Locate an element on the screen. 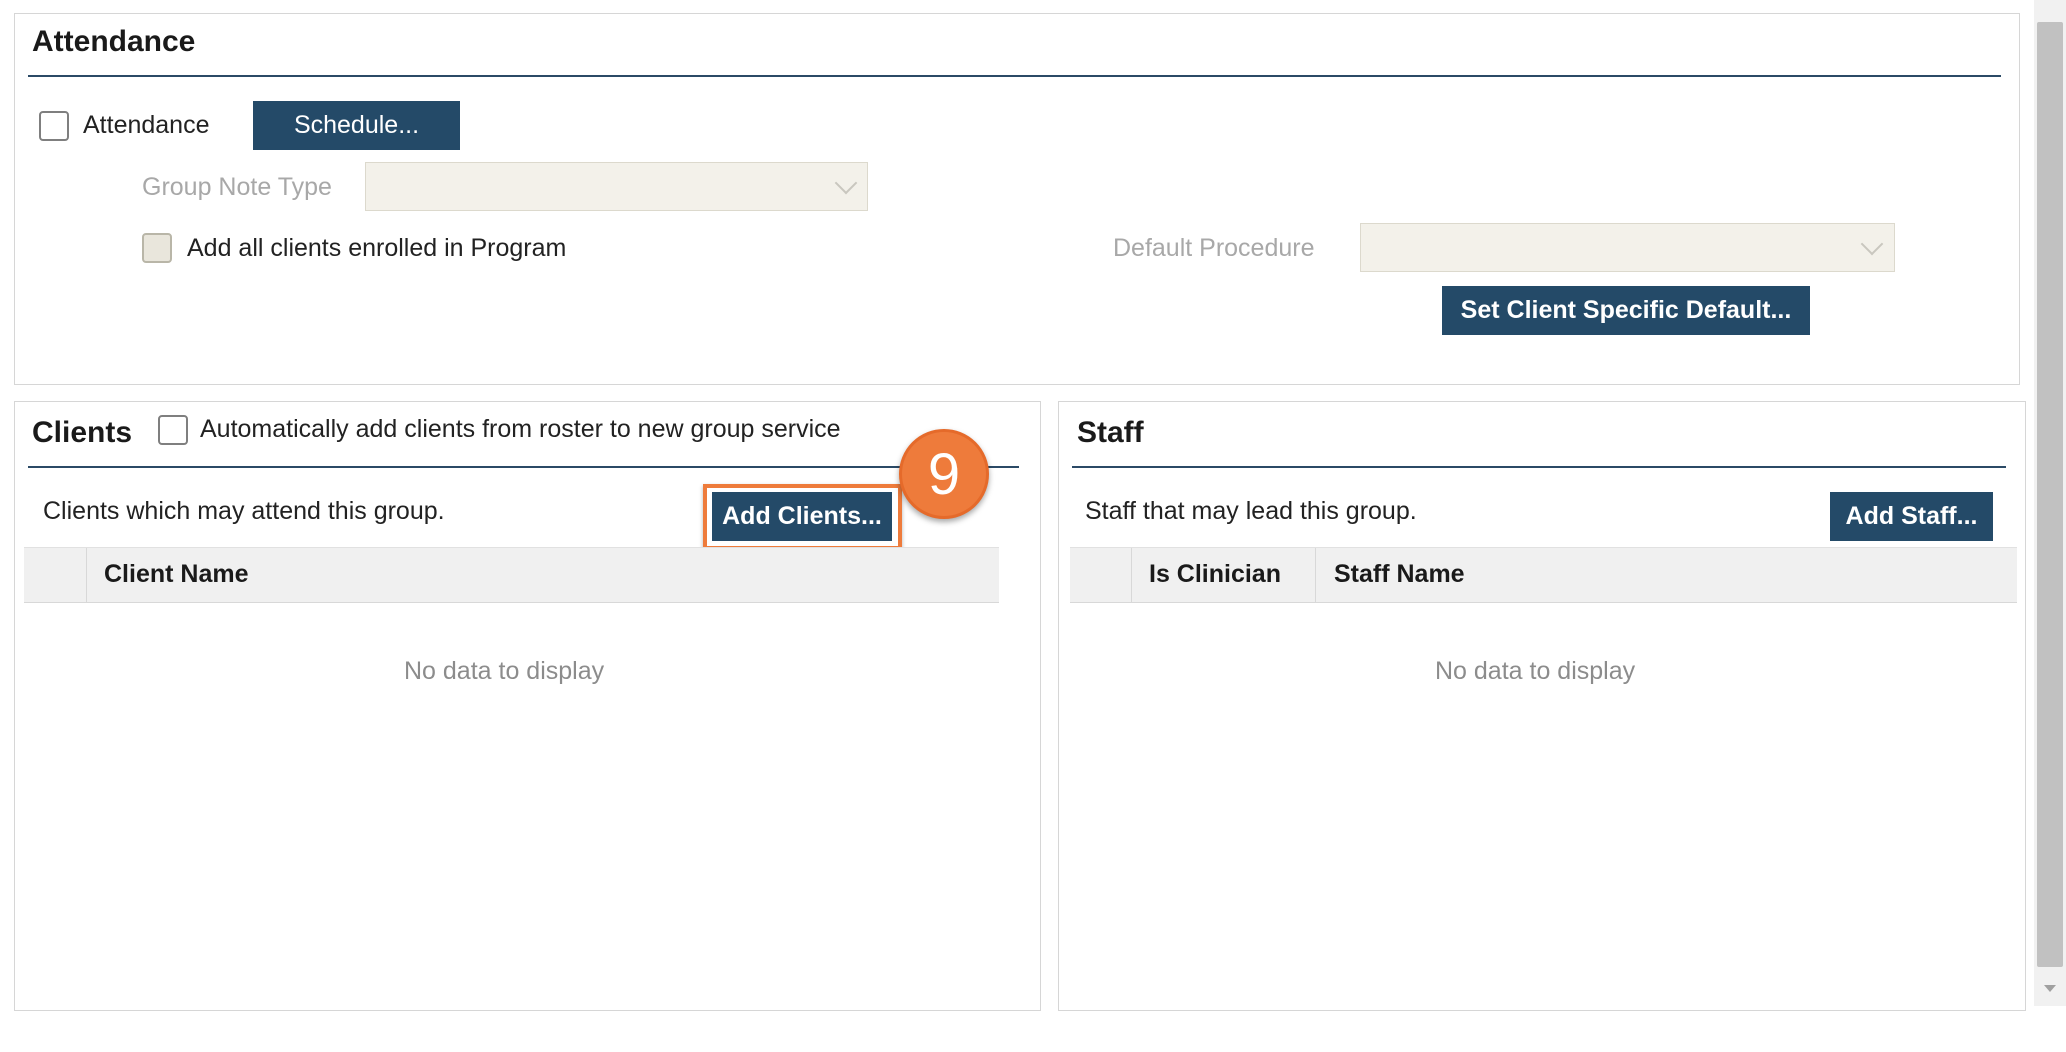 The height and width of the screenshot is (1052, 2066). clients-empty-message: No data to display is located at coordinates (504, 671).